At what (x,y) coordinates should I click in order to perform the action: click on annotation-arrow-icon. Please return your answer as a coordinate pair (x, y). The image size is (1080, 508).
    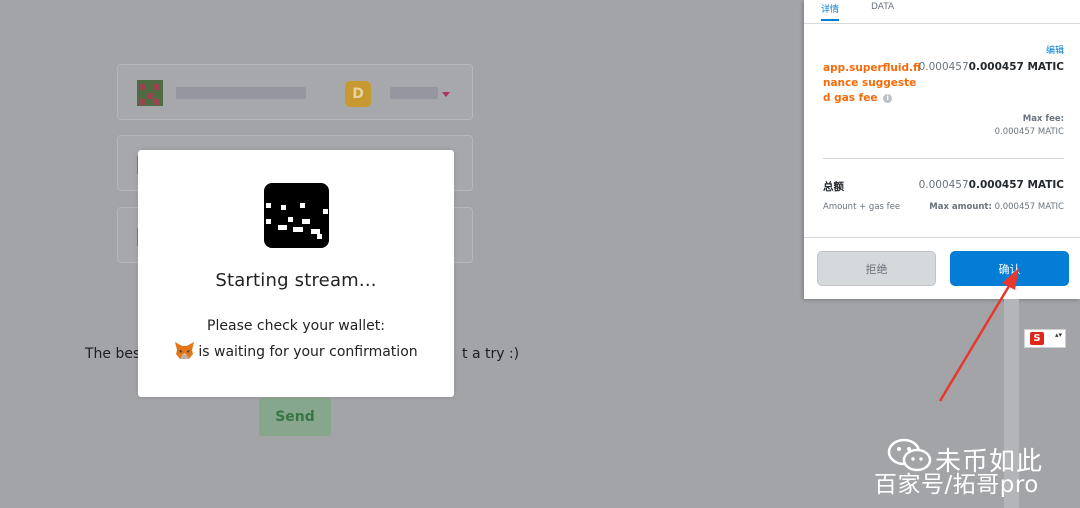
    Looking at the image, I should click on (978, 335).